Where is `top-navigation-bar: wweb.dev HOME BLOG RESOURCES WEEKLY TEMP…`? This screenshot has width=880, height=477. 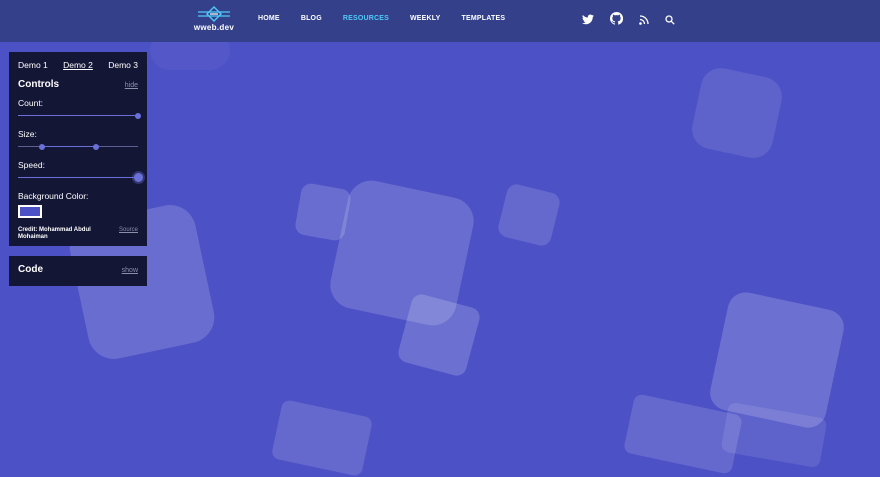
top-navigation-bar: wweb.dev HOME BLOG RESOURCES WEEKLY TEMP… is located at coordinates (440, 21).